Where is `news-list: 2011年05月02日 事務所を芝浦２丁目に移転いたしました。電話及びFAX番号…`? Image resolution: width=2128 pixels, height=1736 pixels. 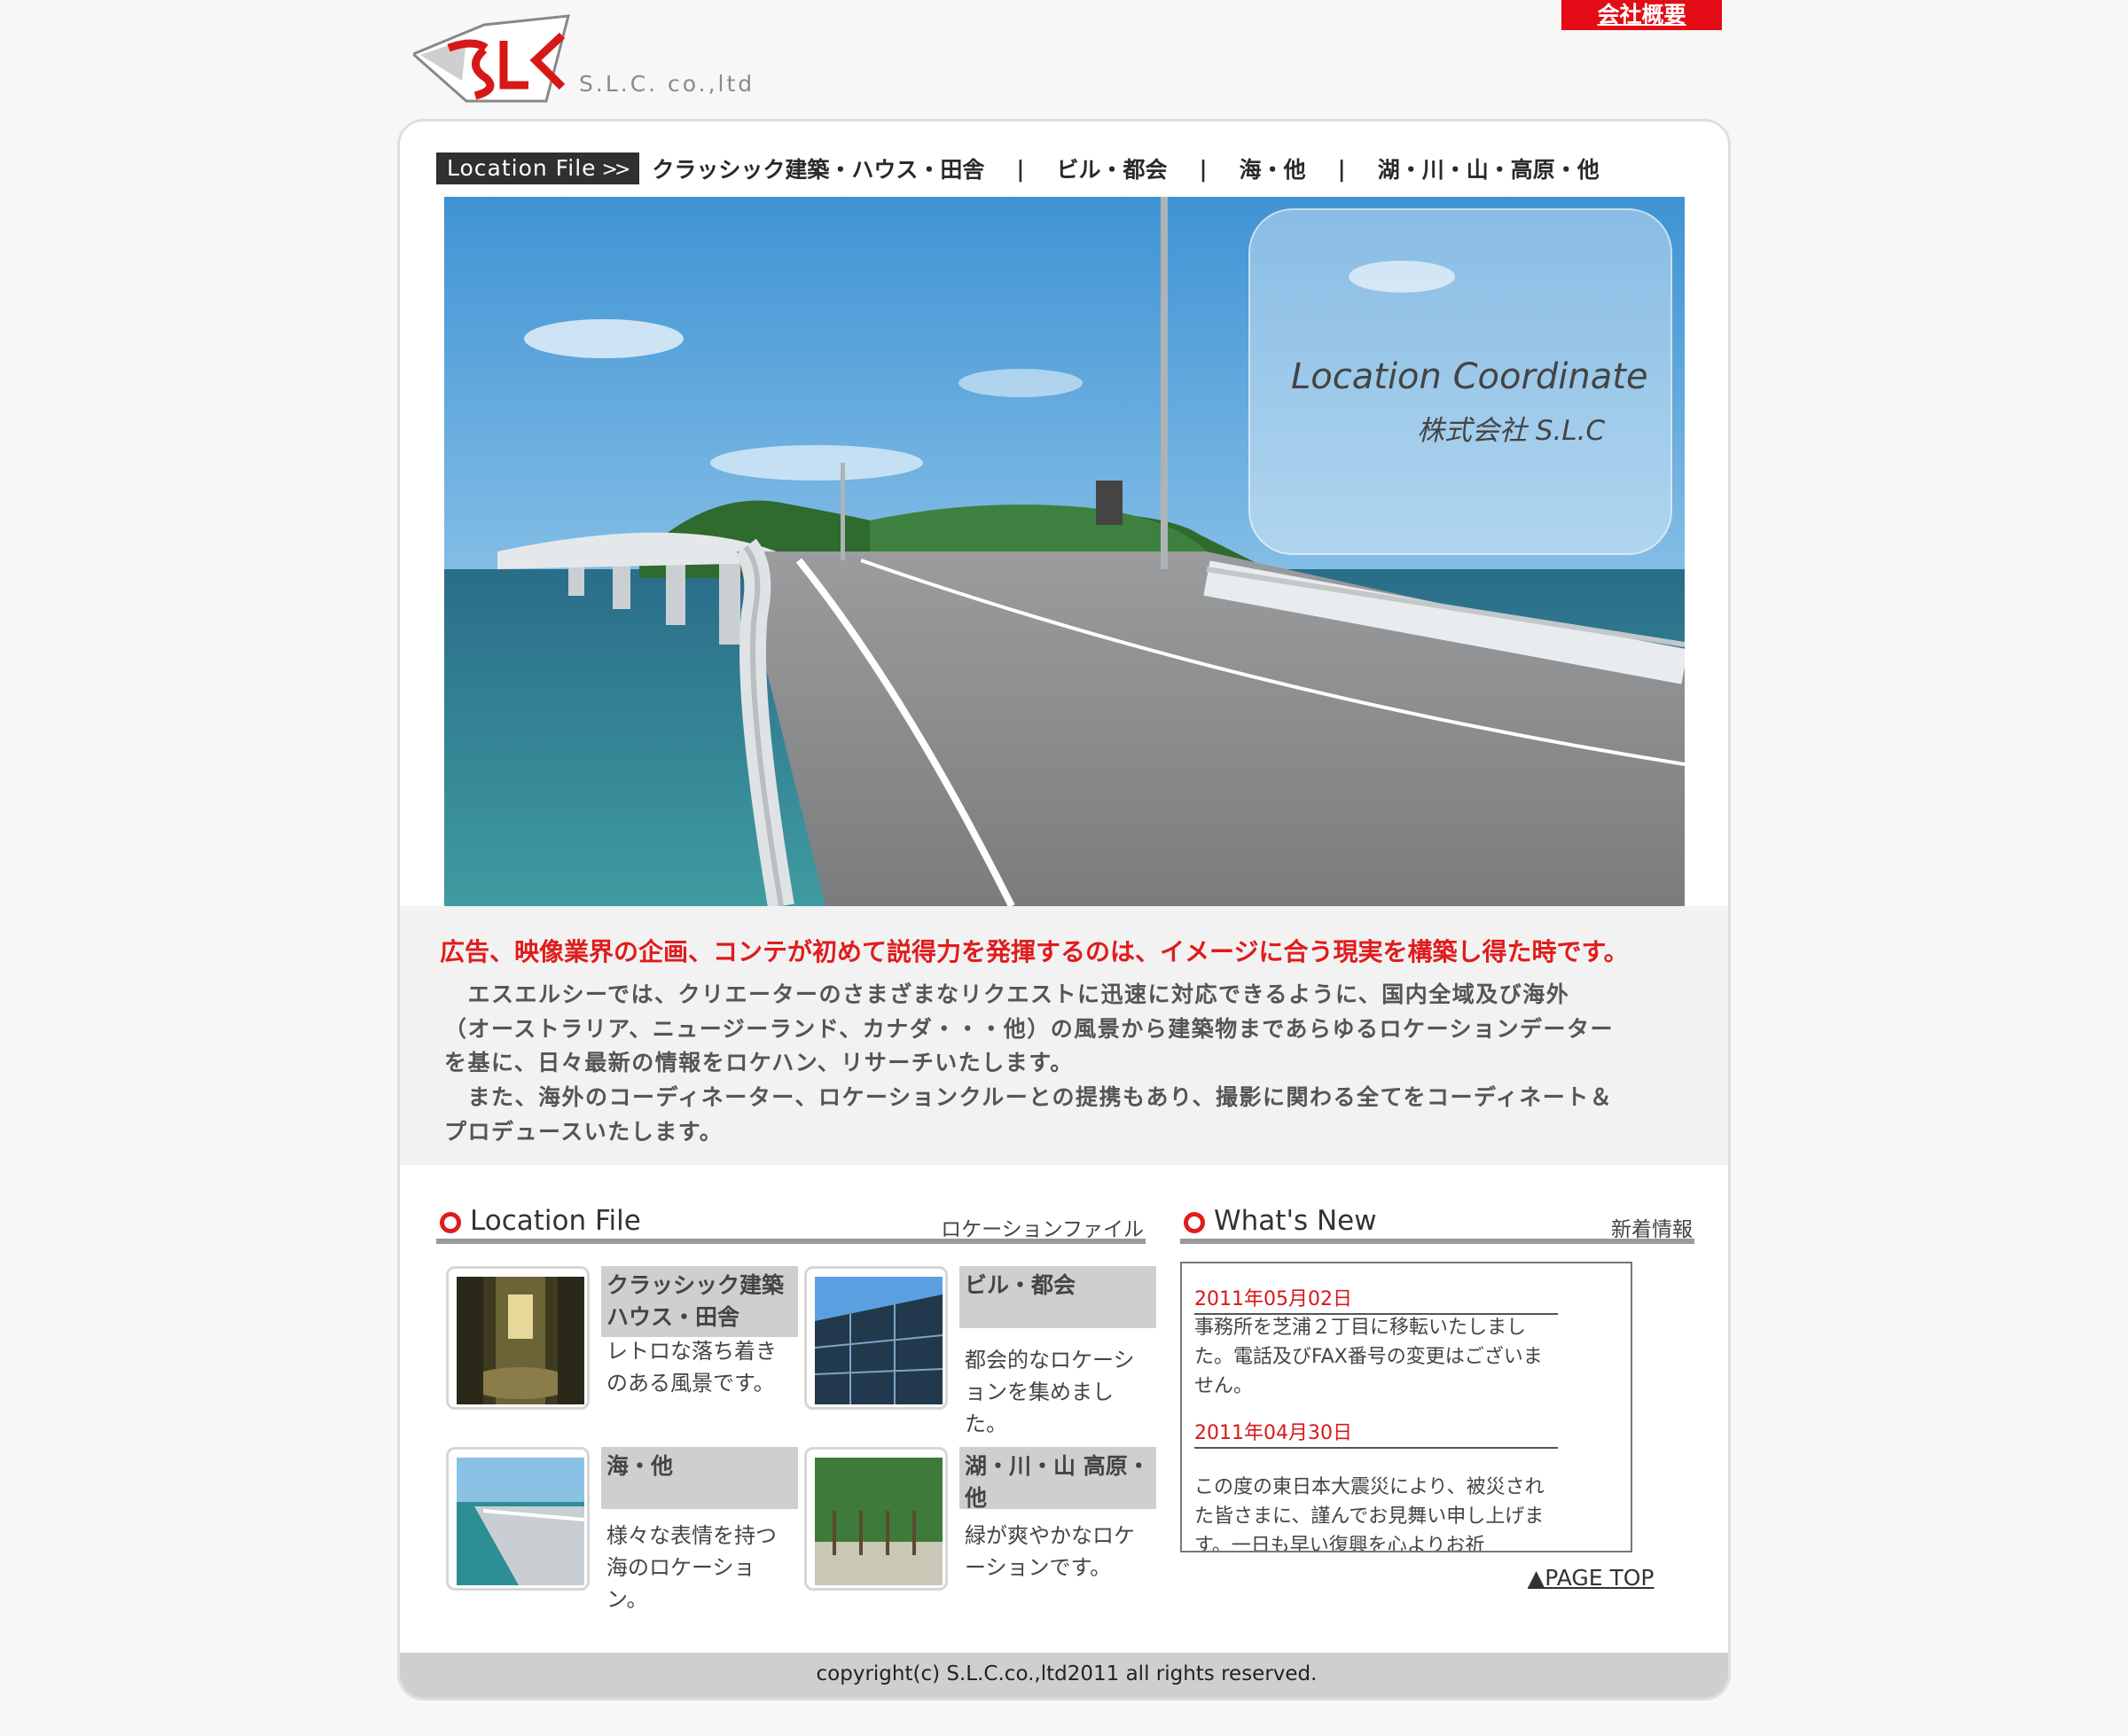 news-list: 2011年05月02日 事務所を芝浦２丁目に移転いたしました。電話及びFAX番号… is located at coordinates (1406, 1407).